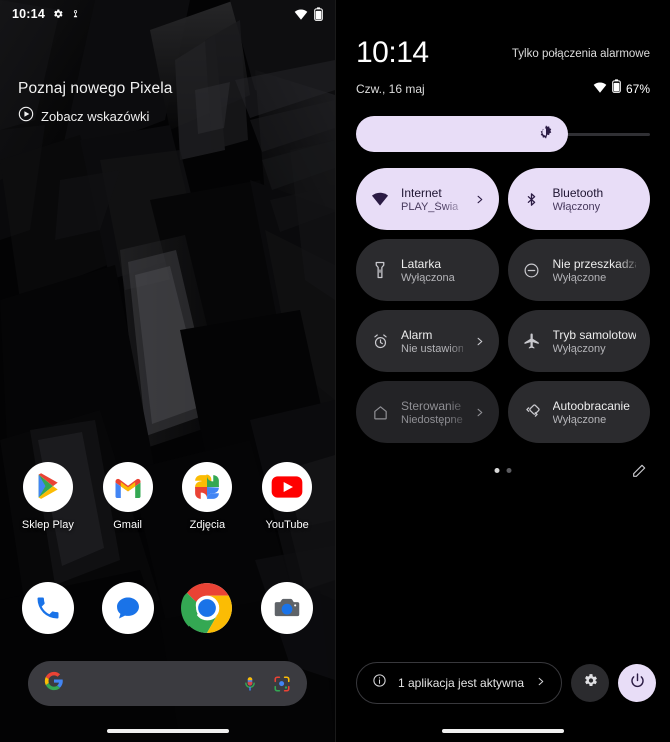  Describe the element at coordinates (58, 14) in the screenshot. I see `gear-icon` at that location.